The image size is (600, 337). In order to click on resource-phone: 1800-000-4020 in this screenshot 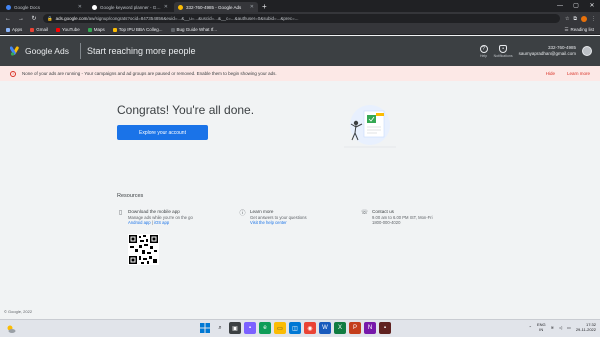, I will do `click(386, 222)`.